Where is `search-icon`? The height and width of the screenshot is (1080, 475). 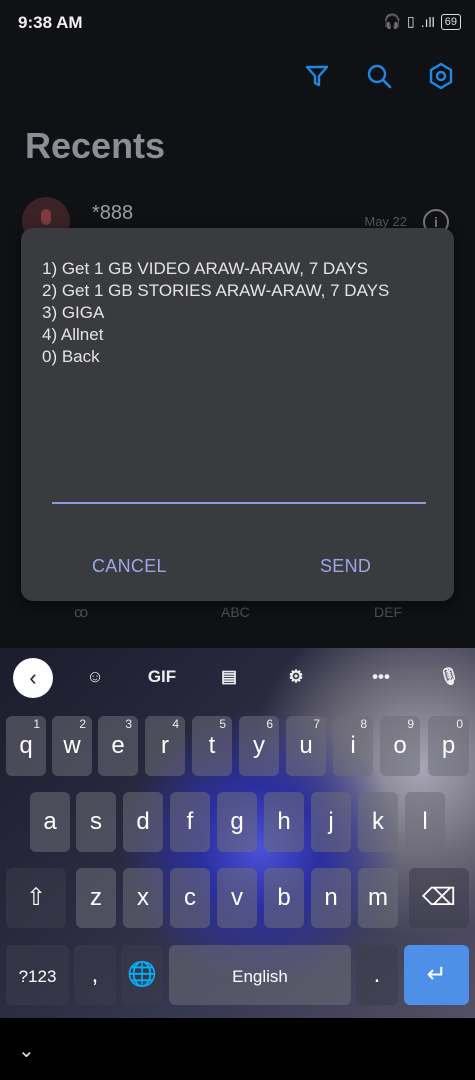 search-icon is located at coordinates (379, 78).